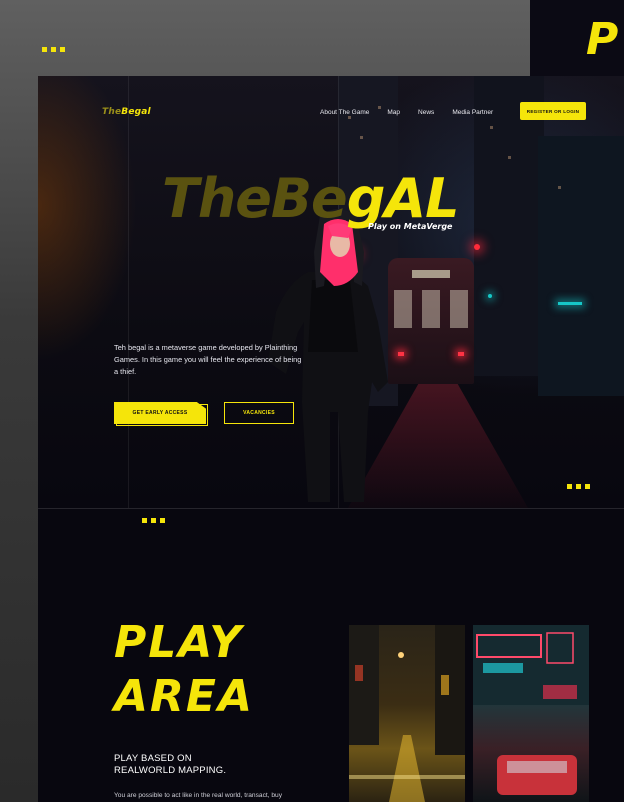  Describe the element at coordinates (406, 112) in the screenshot. I see `main-nav: About The Game Map News Media Partner` at that location.